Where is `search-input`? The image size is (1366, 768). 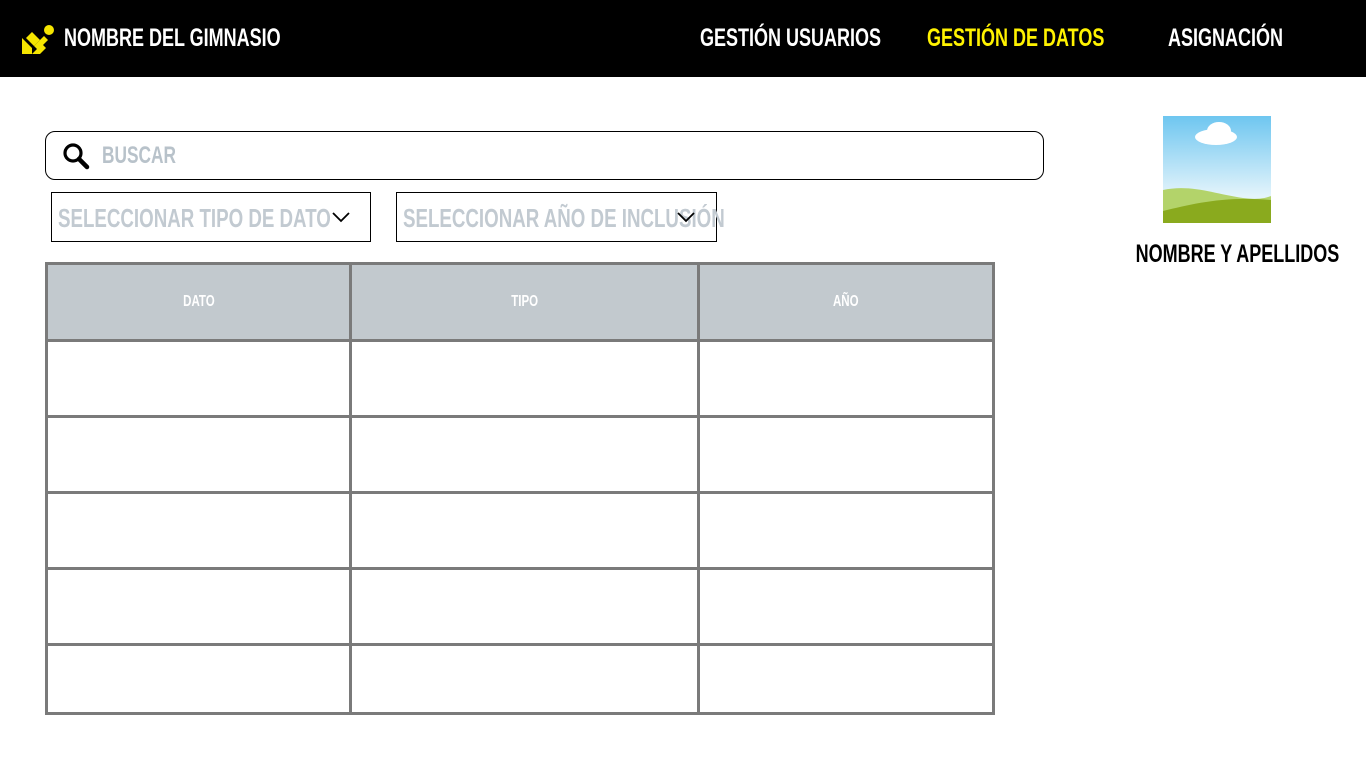 search-input is located at coordinates (426, 156).